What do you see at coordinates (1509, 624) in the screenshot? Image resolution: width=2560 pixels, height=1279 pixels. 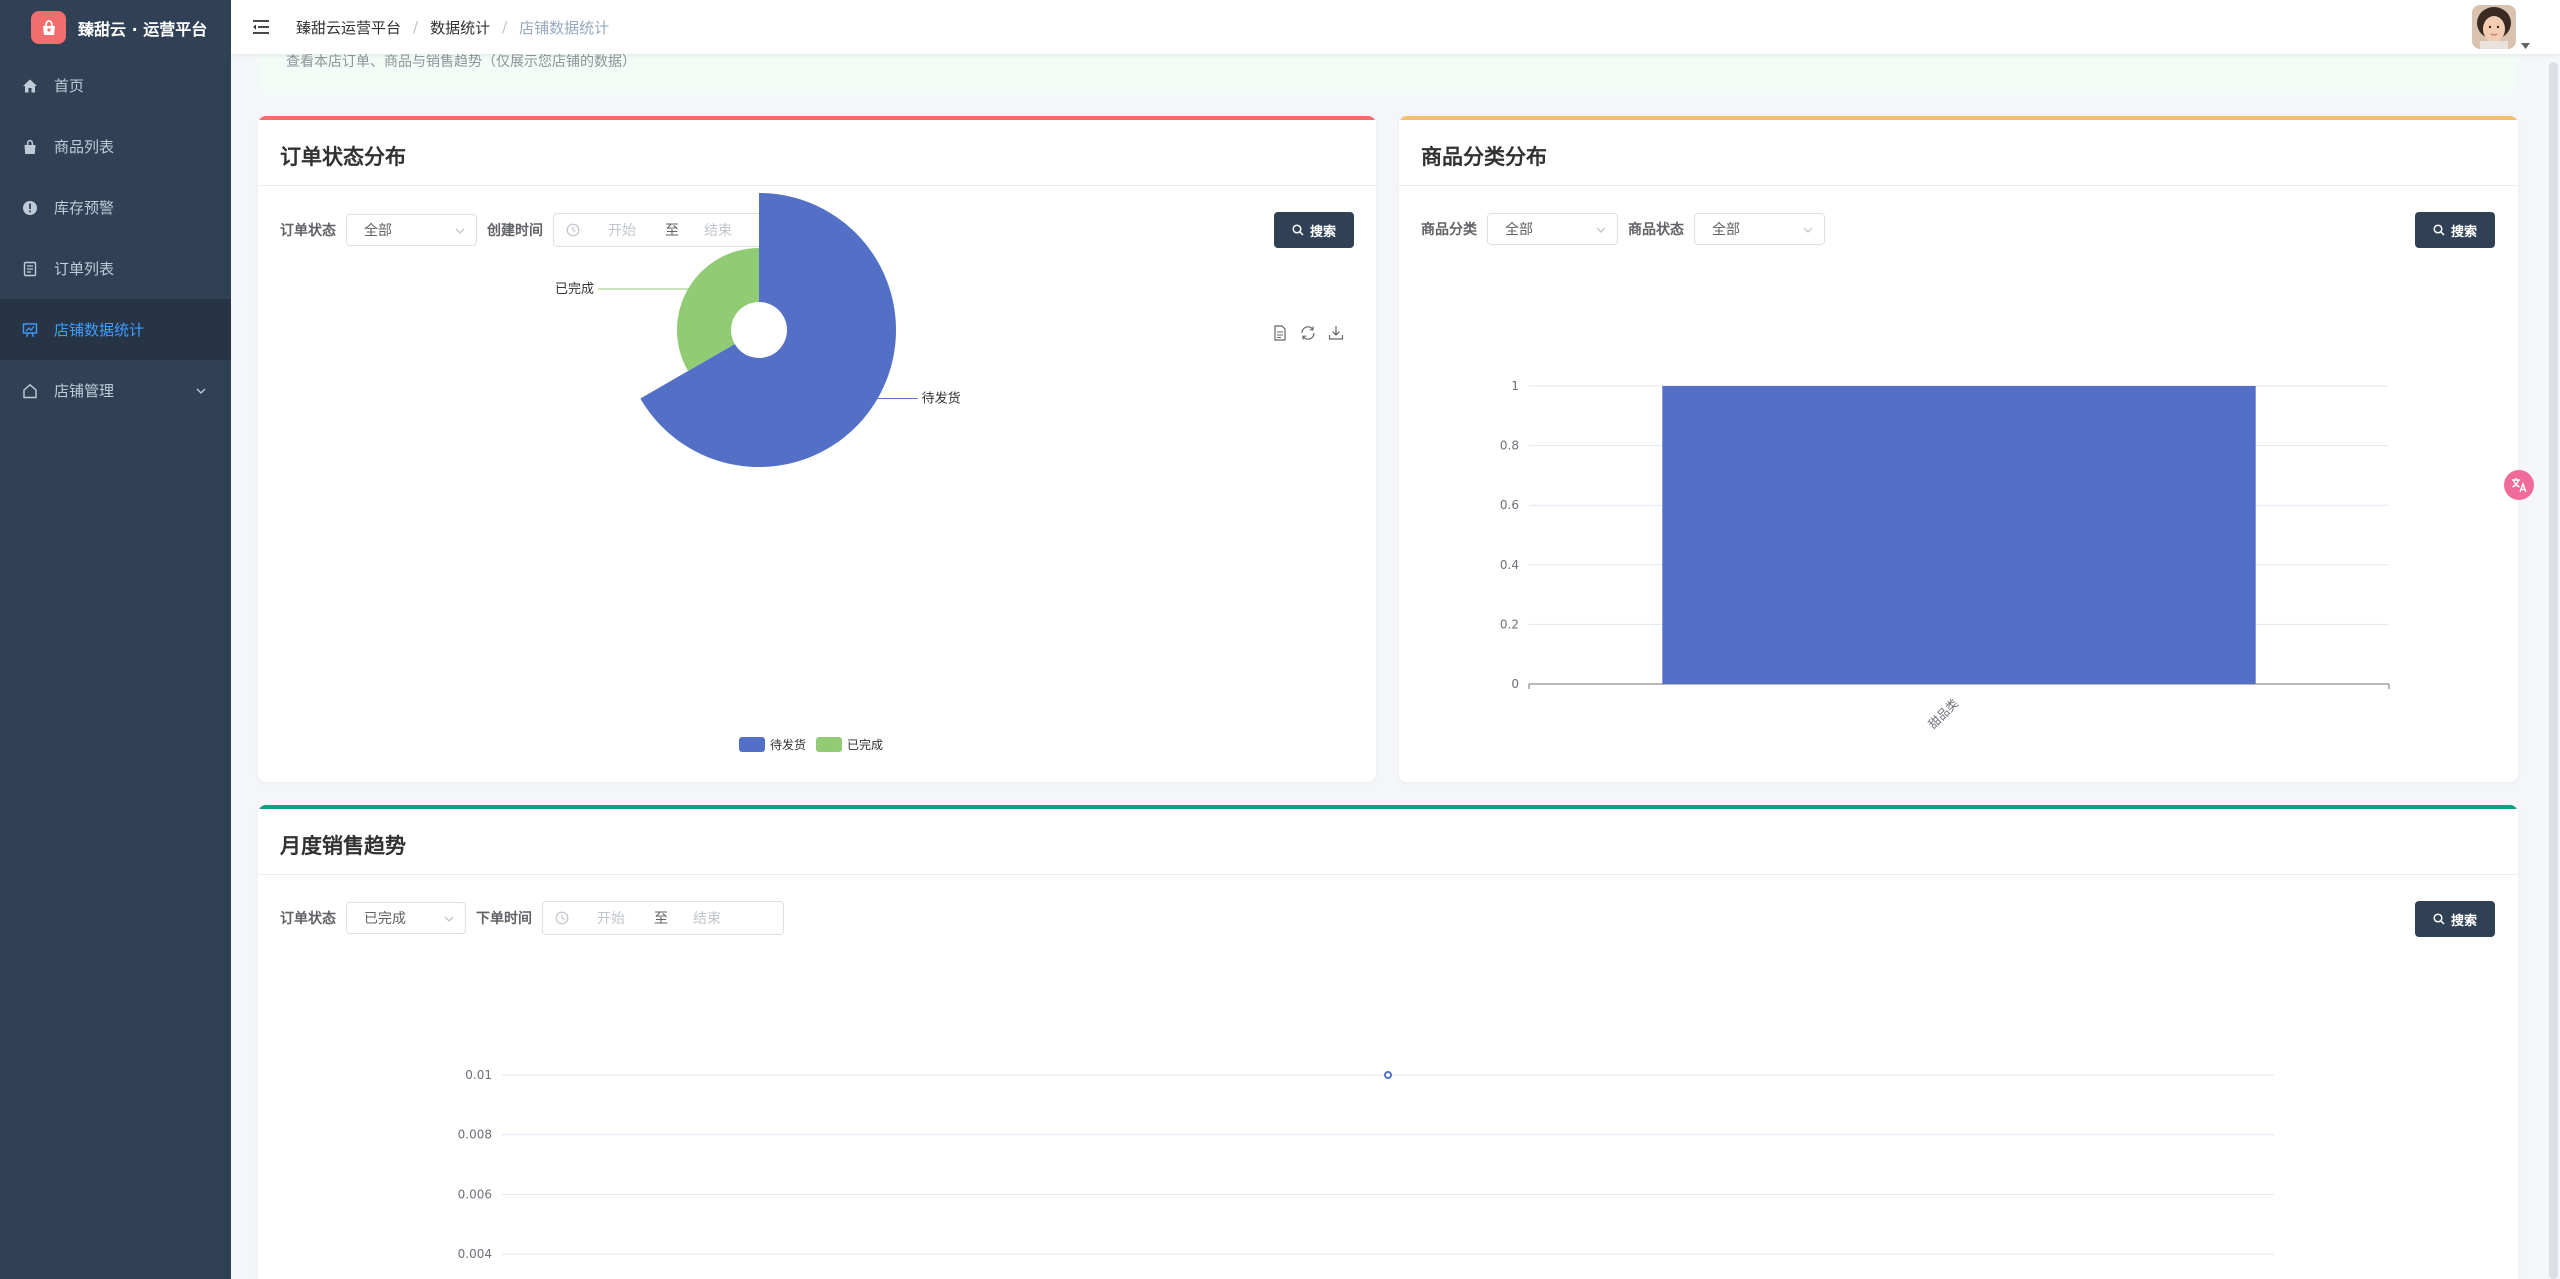 I see `y-tick-label: 0.2` at bounding box center [1509, 624].